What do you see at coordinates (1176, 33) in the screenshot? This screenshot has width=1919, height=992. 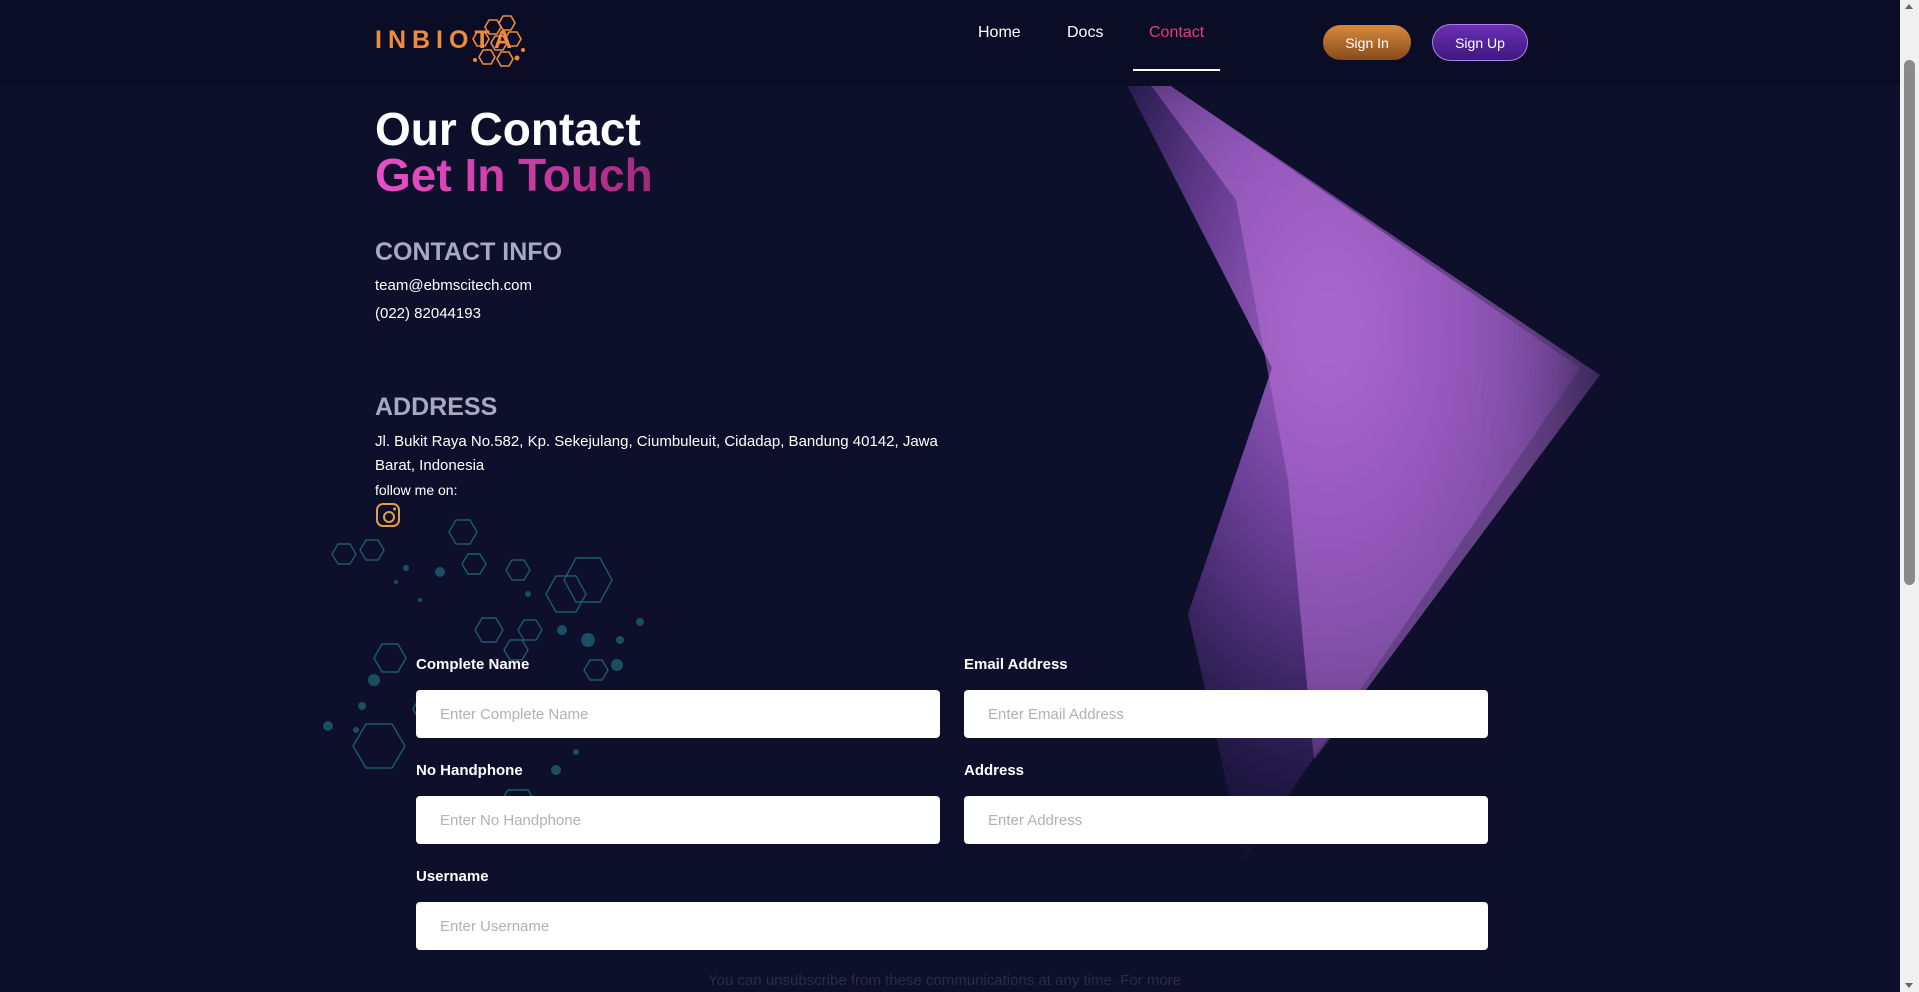 I see `nav-contact: Contact` at bounding box center [1176, 33].